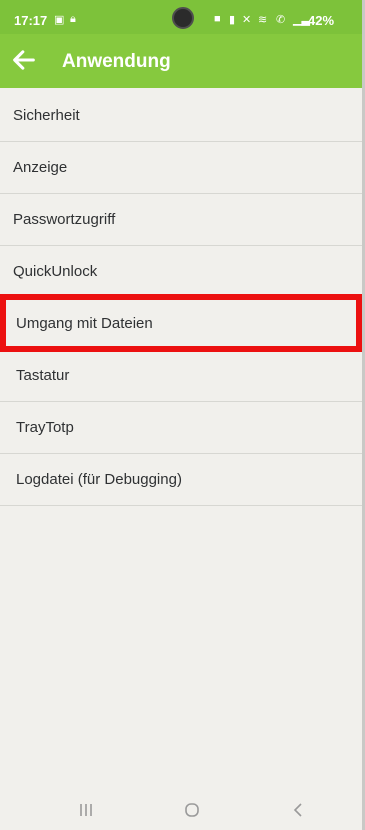 The width and height of the screenshot is (365, 830). Describe the element at coordinates (232, 20) in the screenshot. I see `sim-icon: ▮` at that location.